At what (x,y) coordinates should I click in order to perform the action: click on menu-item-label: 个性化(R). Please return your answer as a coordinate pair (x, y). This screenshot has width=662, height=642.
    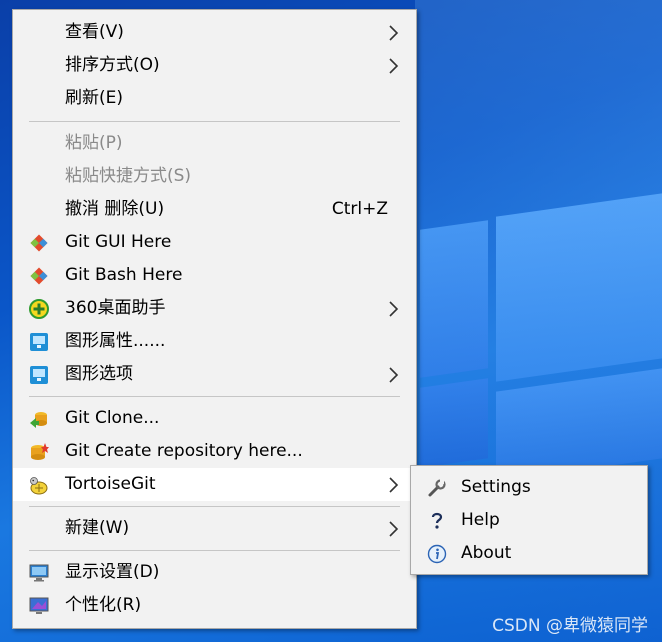
    Looking at the image, I should click on (103, 605).